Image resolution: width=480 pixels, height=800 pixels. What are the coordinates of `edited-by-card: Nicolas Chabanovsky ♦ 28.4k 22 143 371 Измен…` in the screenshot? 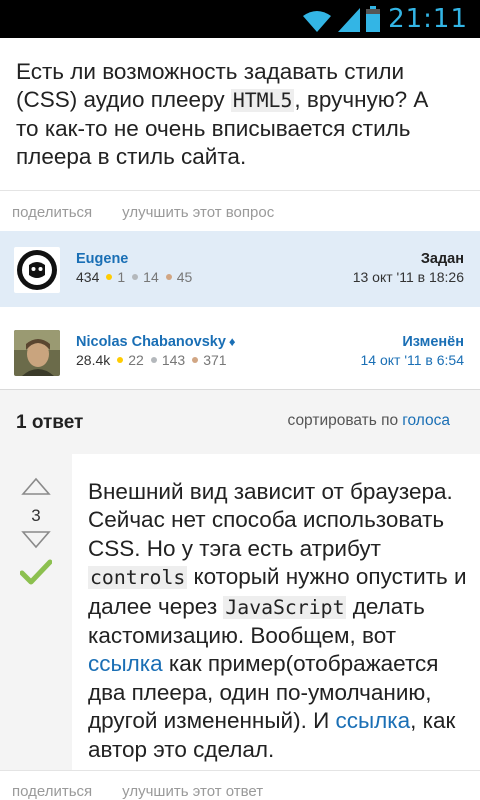 It's located at (240, 352).